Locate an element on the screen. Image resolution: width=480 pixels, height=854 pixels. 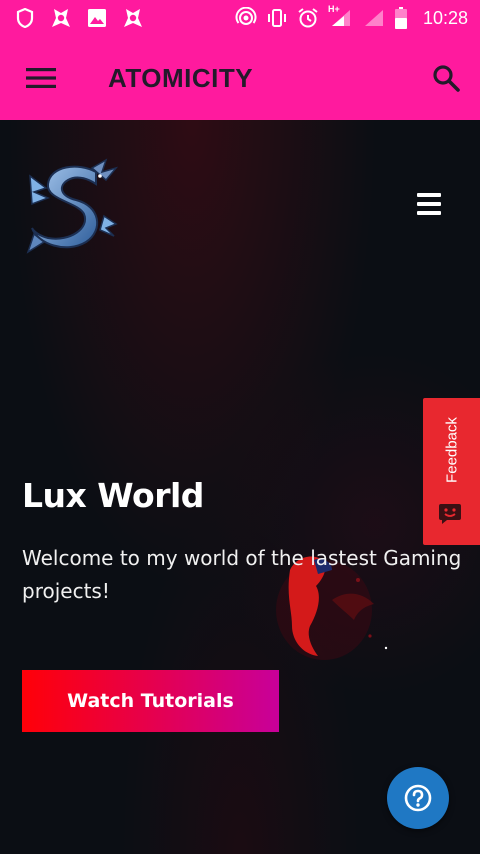
clock: 10:28 is located at coordinates (445, 17).